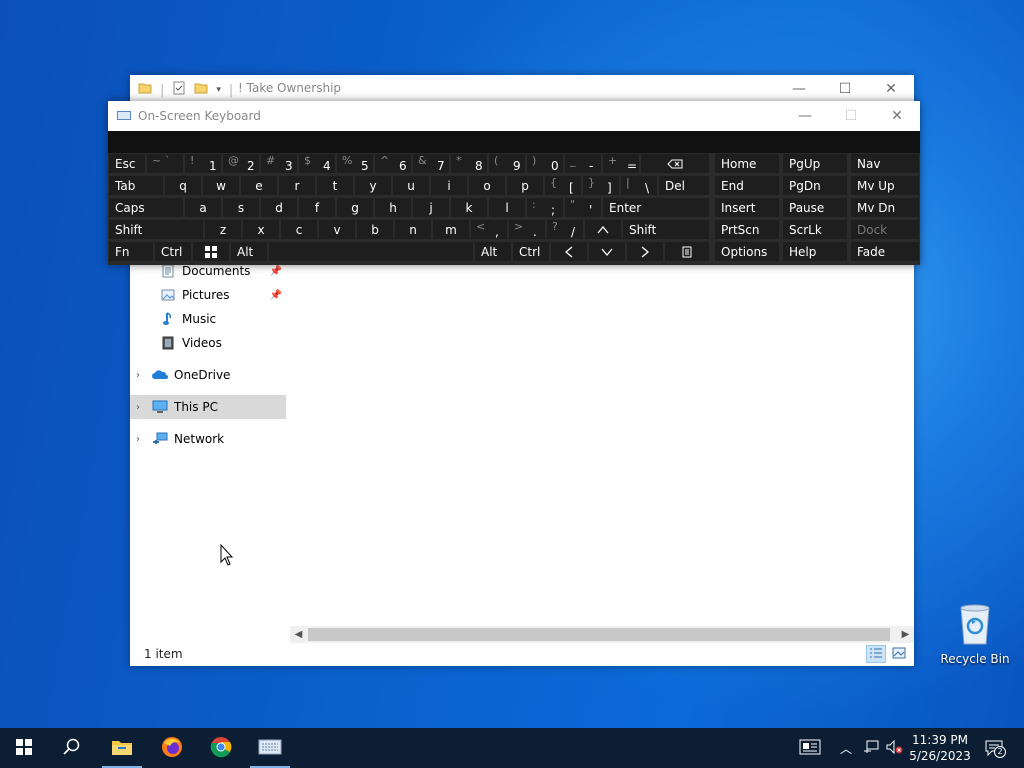 The width and height of the screenshot is (1024, 768). I want to click on key-h: h, so click(393, 207).